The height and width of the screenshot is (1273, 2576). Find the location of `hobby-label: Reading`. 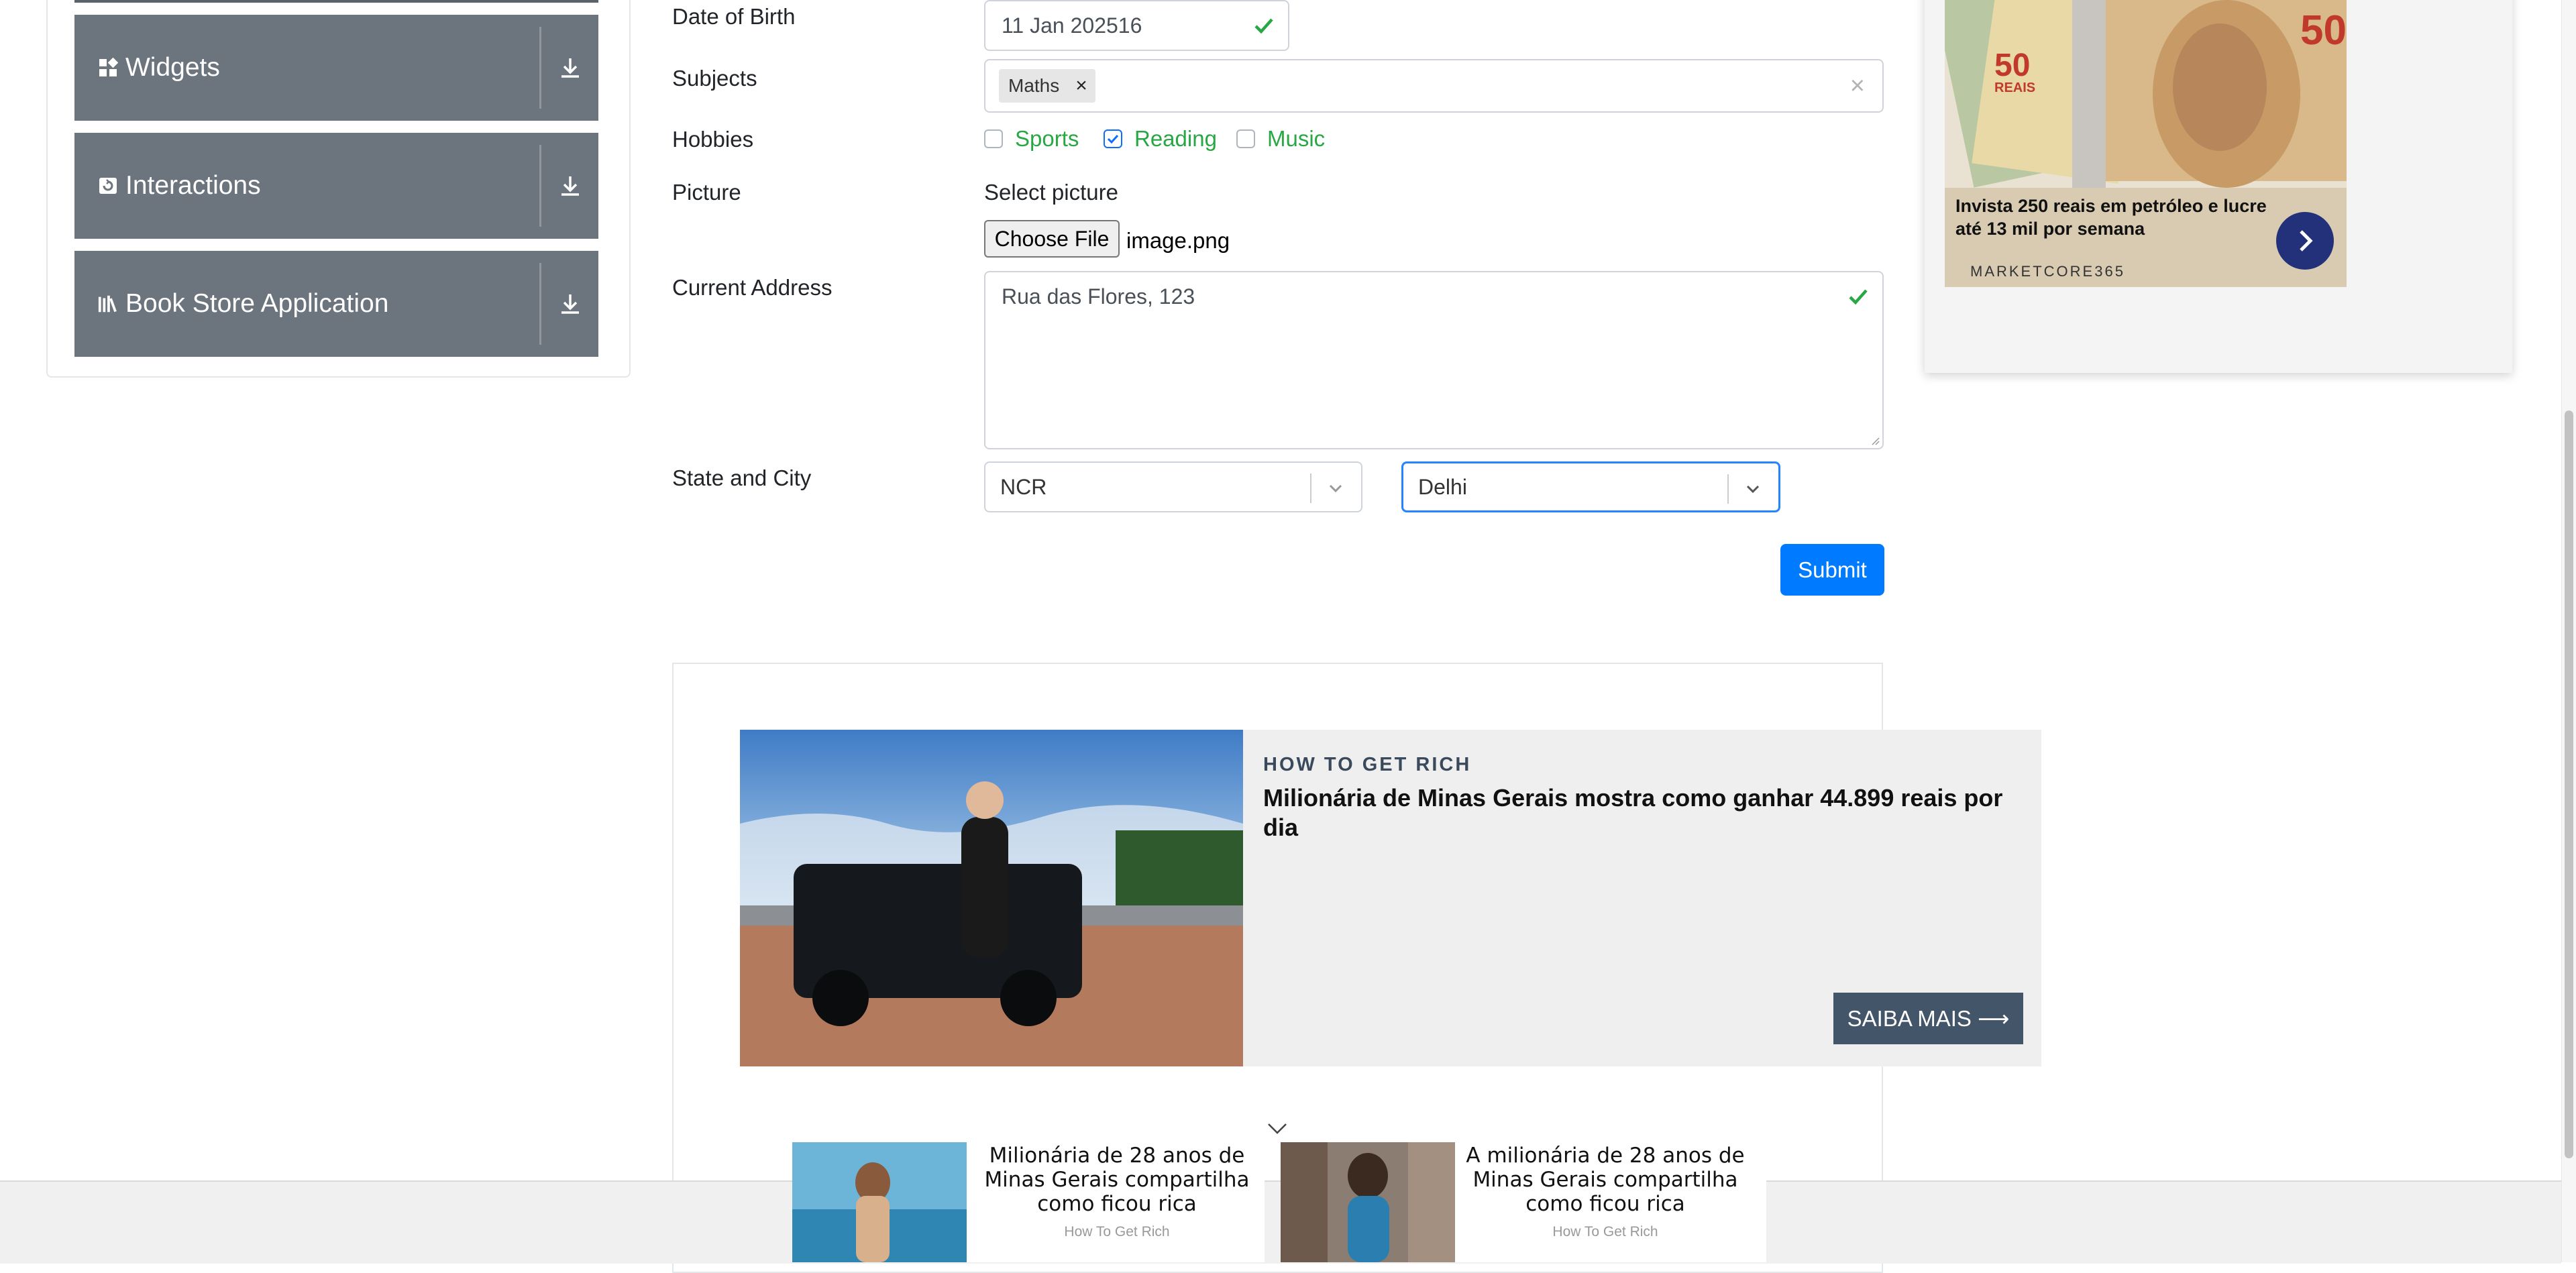

hobby-label: Reading is located at coordinates (1175, 138).